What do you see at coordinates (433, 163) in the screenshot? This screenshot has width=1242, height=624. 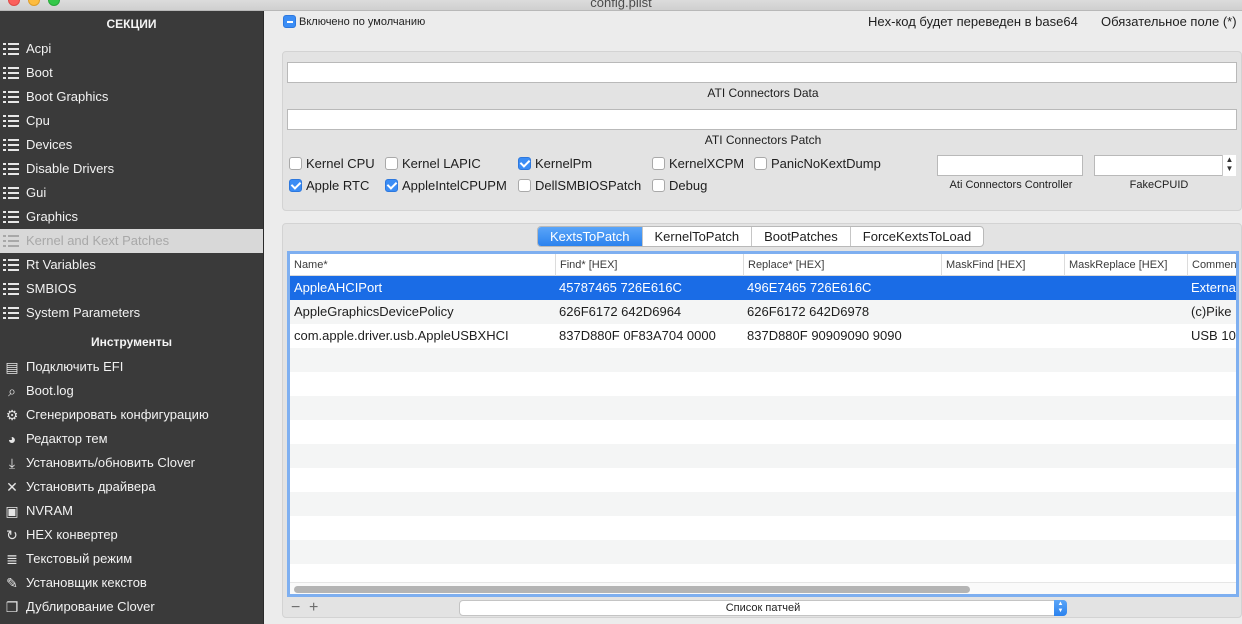 I see `option-checkbox: Kernel LAPIC` at bounding box center [433, 163].